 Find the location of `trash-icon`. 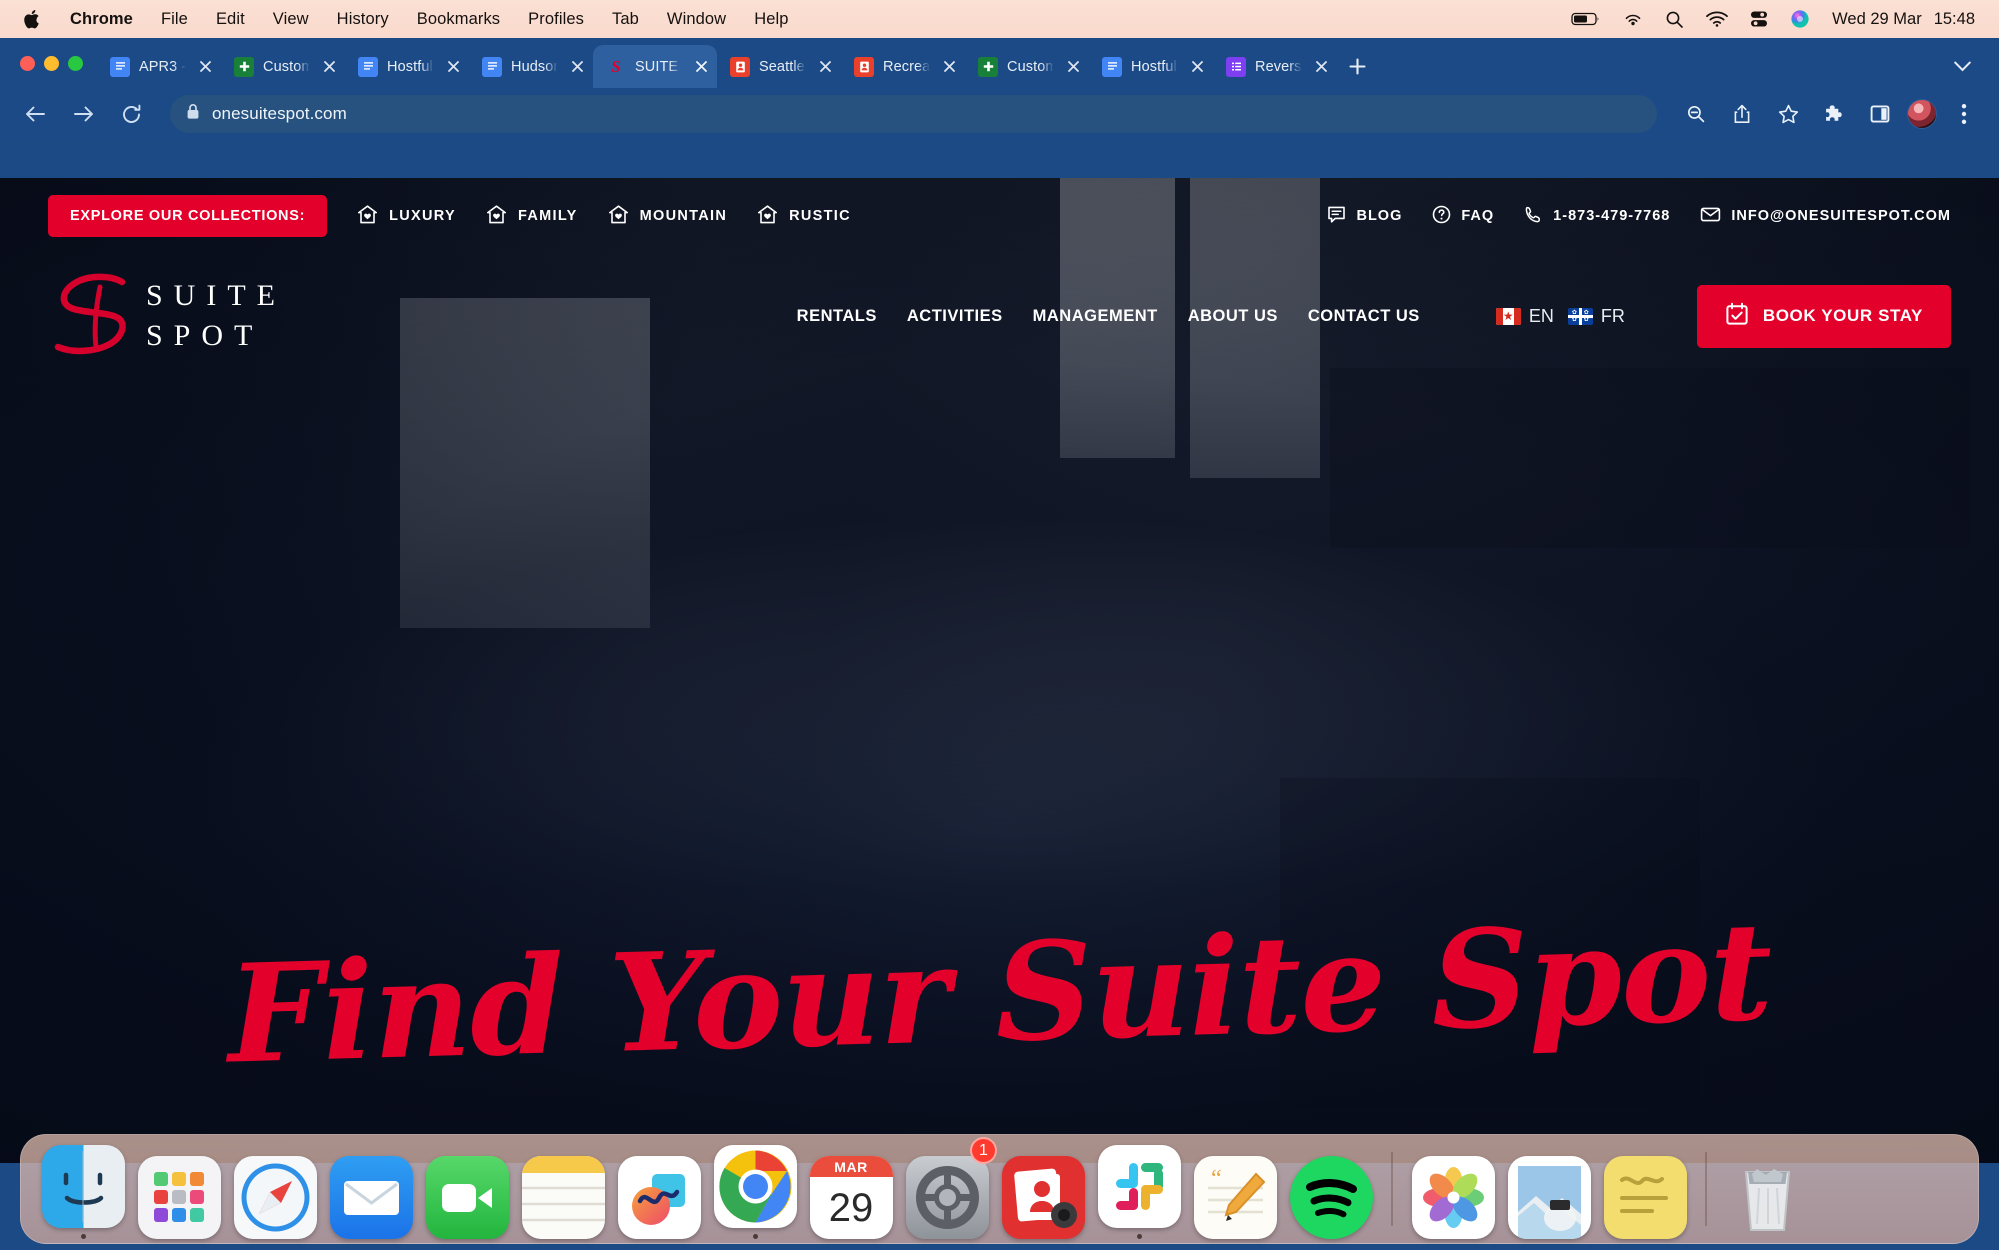

trash-icon is located at coordinates (1767, 1197).